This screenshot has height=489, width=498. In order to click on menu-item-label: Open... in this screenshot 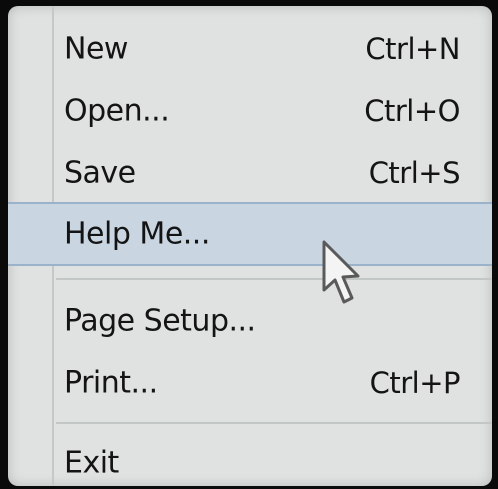, I will do `click(117, 111)`.